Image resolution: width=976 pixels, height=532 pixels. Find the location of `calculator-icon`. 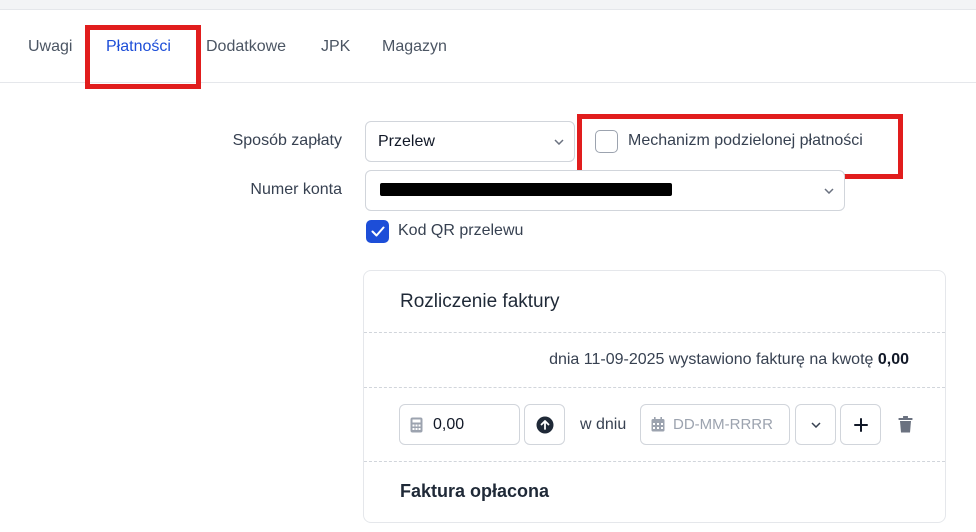

calculator-icon is located at coordinates (416, 424).